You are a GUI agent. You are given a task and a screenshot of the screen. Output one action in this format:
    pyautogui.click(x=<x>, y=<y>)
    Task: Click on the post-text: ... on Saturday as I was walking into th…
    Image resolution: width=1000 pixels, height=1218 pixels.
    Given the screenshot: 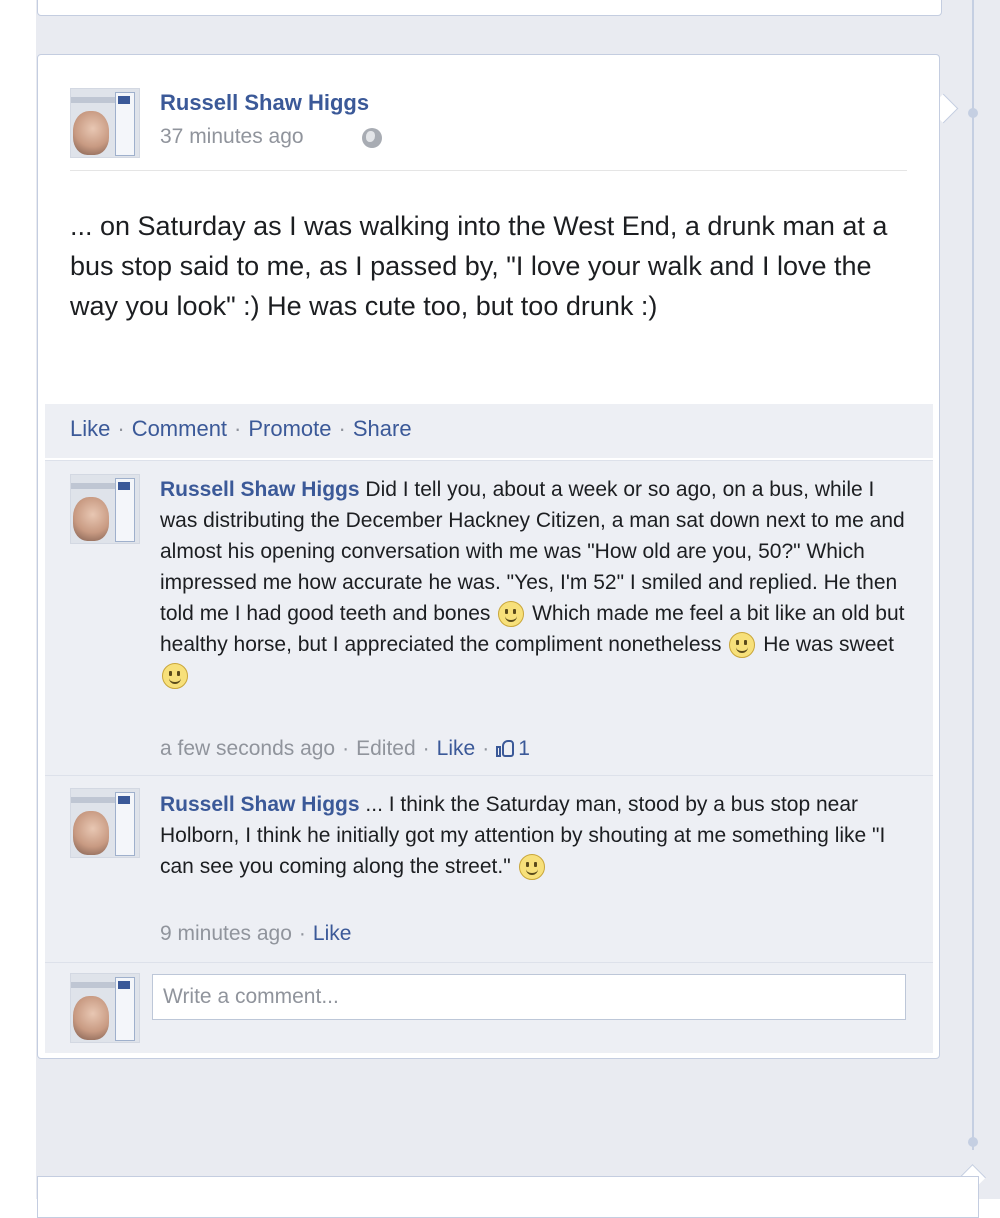 What is the action you would take?
    pyautogui.click(x=479, y=266)
    